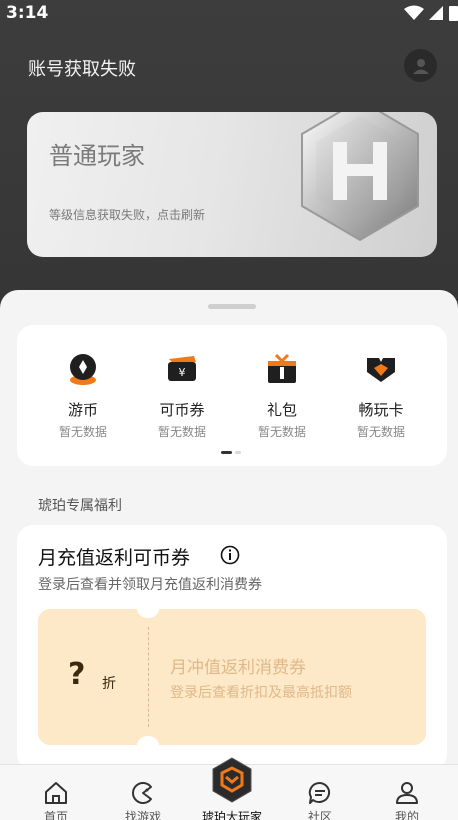 Image resolution: width=458 pixels, height=820 pixels. I want to click on ticket-icon: ¥, so click(182, 369).